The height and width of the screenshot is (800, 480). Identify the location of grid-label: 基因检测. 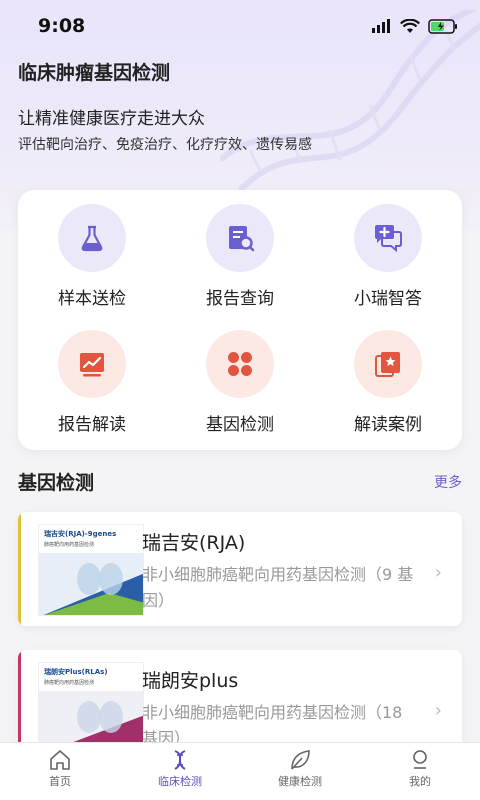
(240, 425).